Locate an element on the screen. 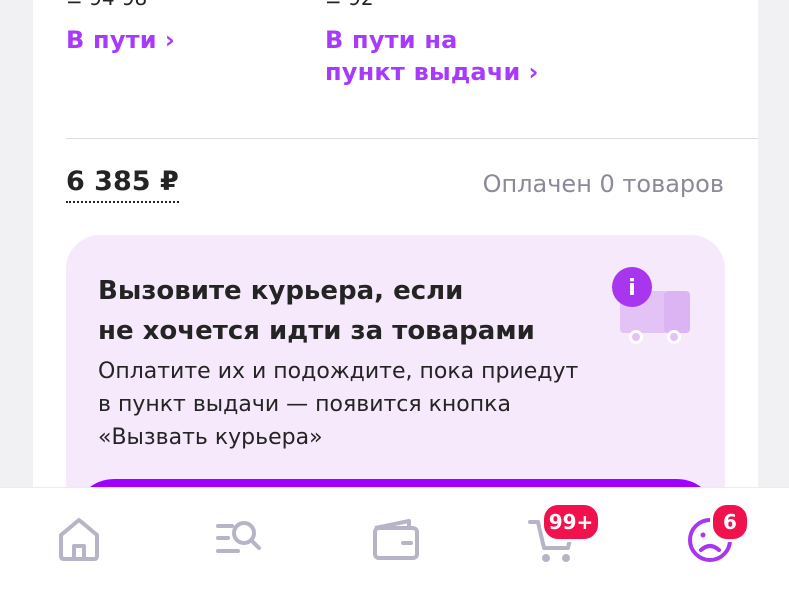 This screenshot has width=789, height=601. profile-badge: 6 is located at coordinates (730, 522).